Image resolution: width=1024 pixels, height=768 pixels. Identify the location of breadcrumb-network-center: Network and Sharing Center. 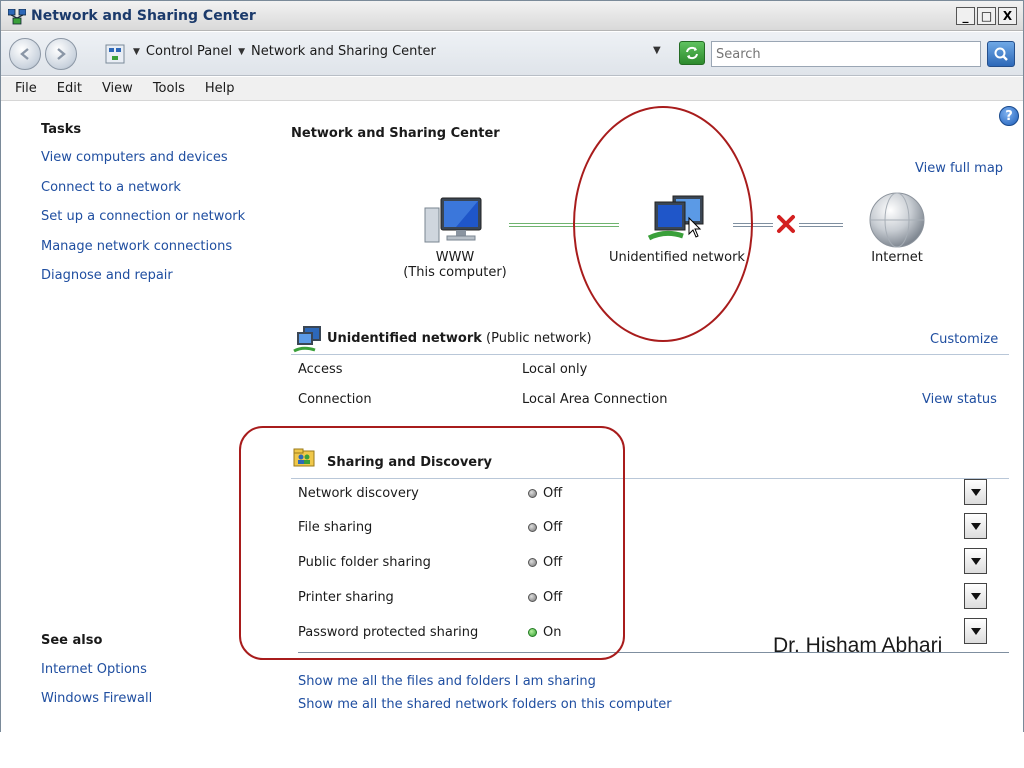
(343, 51).